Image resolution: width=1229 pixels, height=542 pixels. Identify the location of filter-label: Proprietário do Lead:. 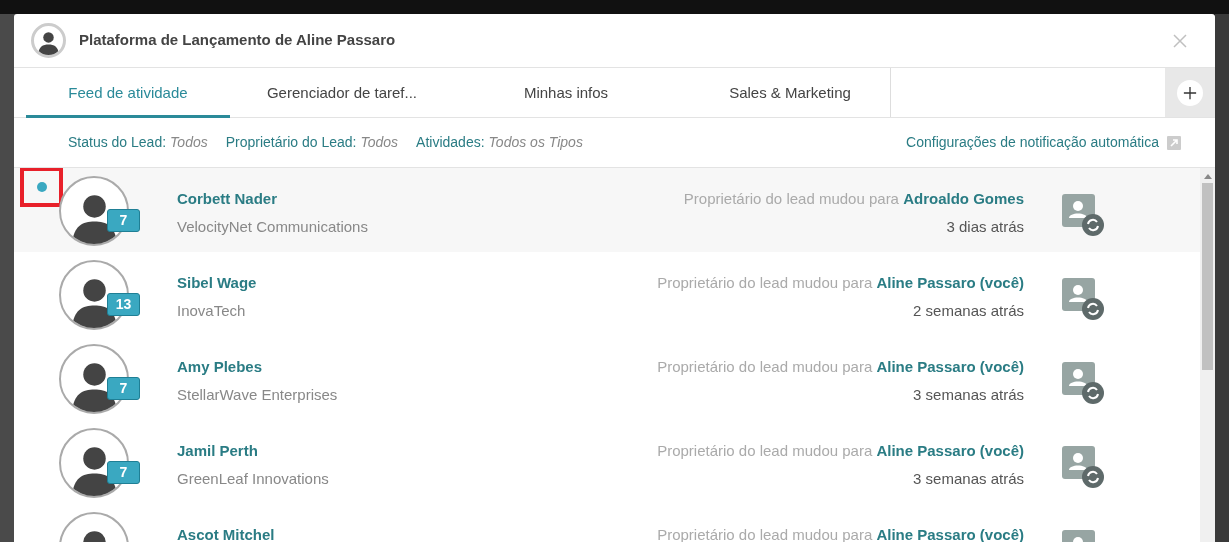
(291, 142).